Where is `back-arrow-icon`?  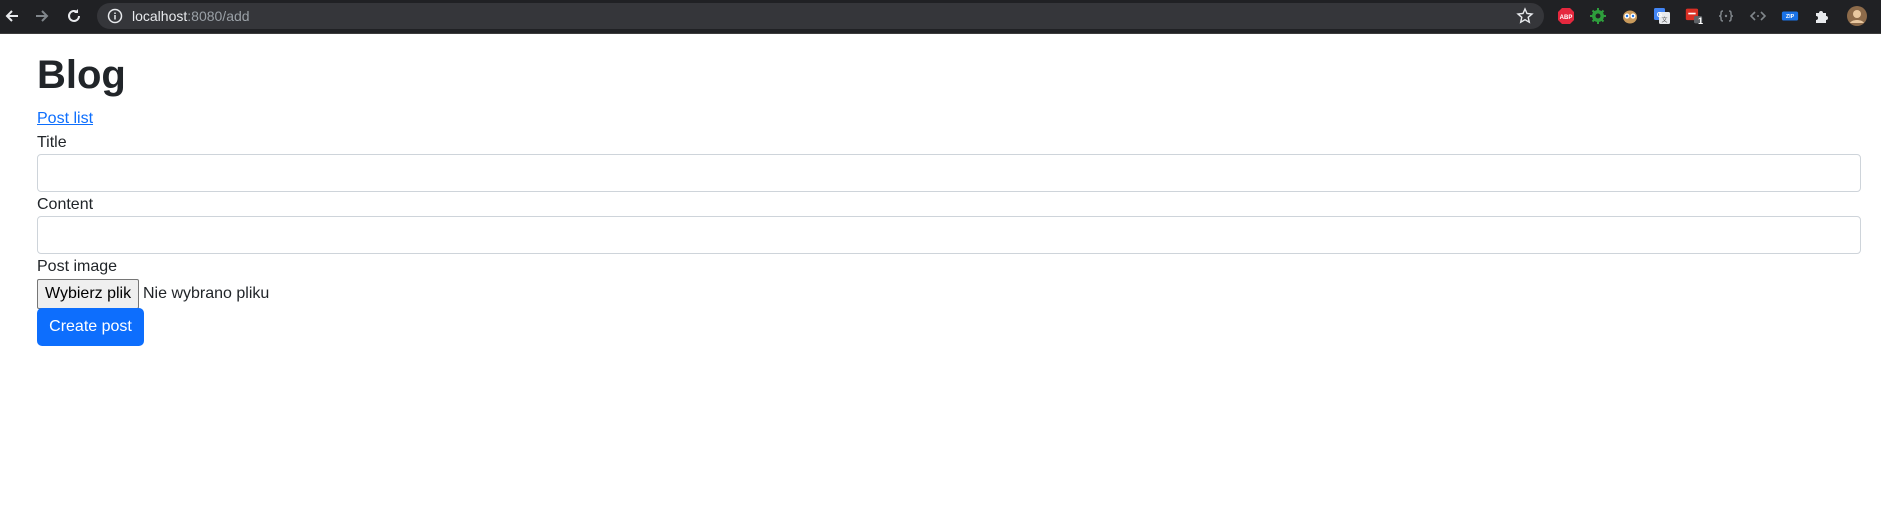 back-arrow-icon is located at coordinates (12, 16).